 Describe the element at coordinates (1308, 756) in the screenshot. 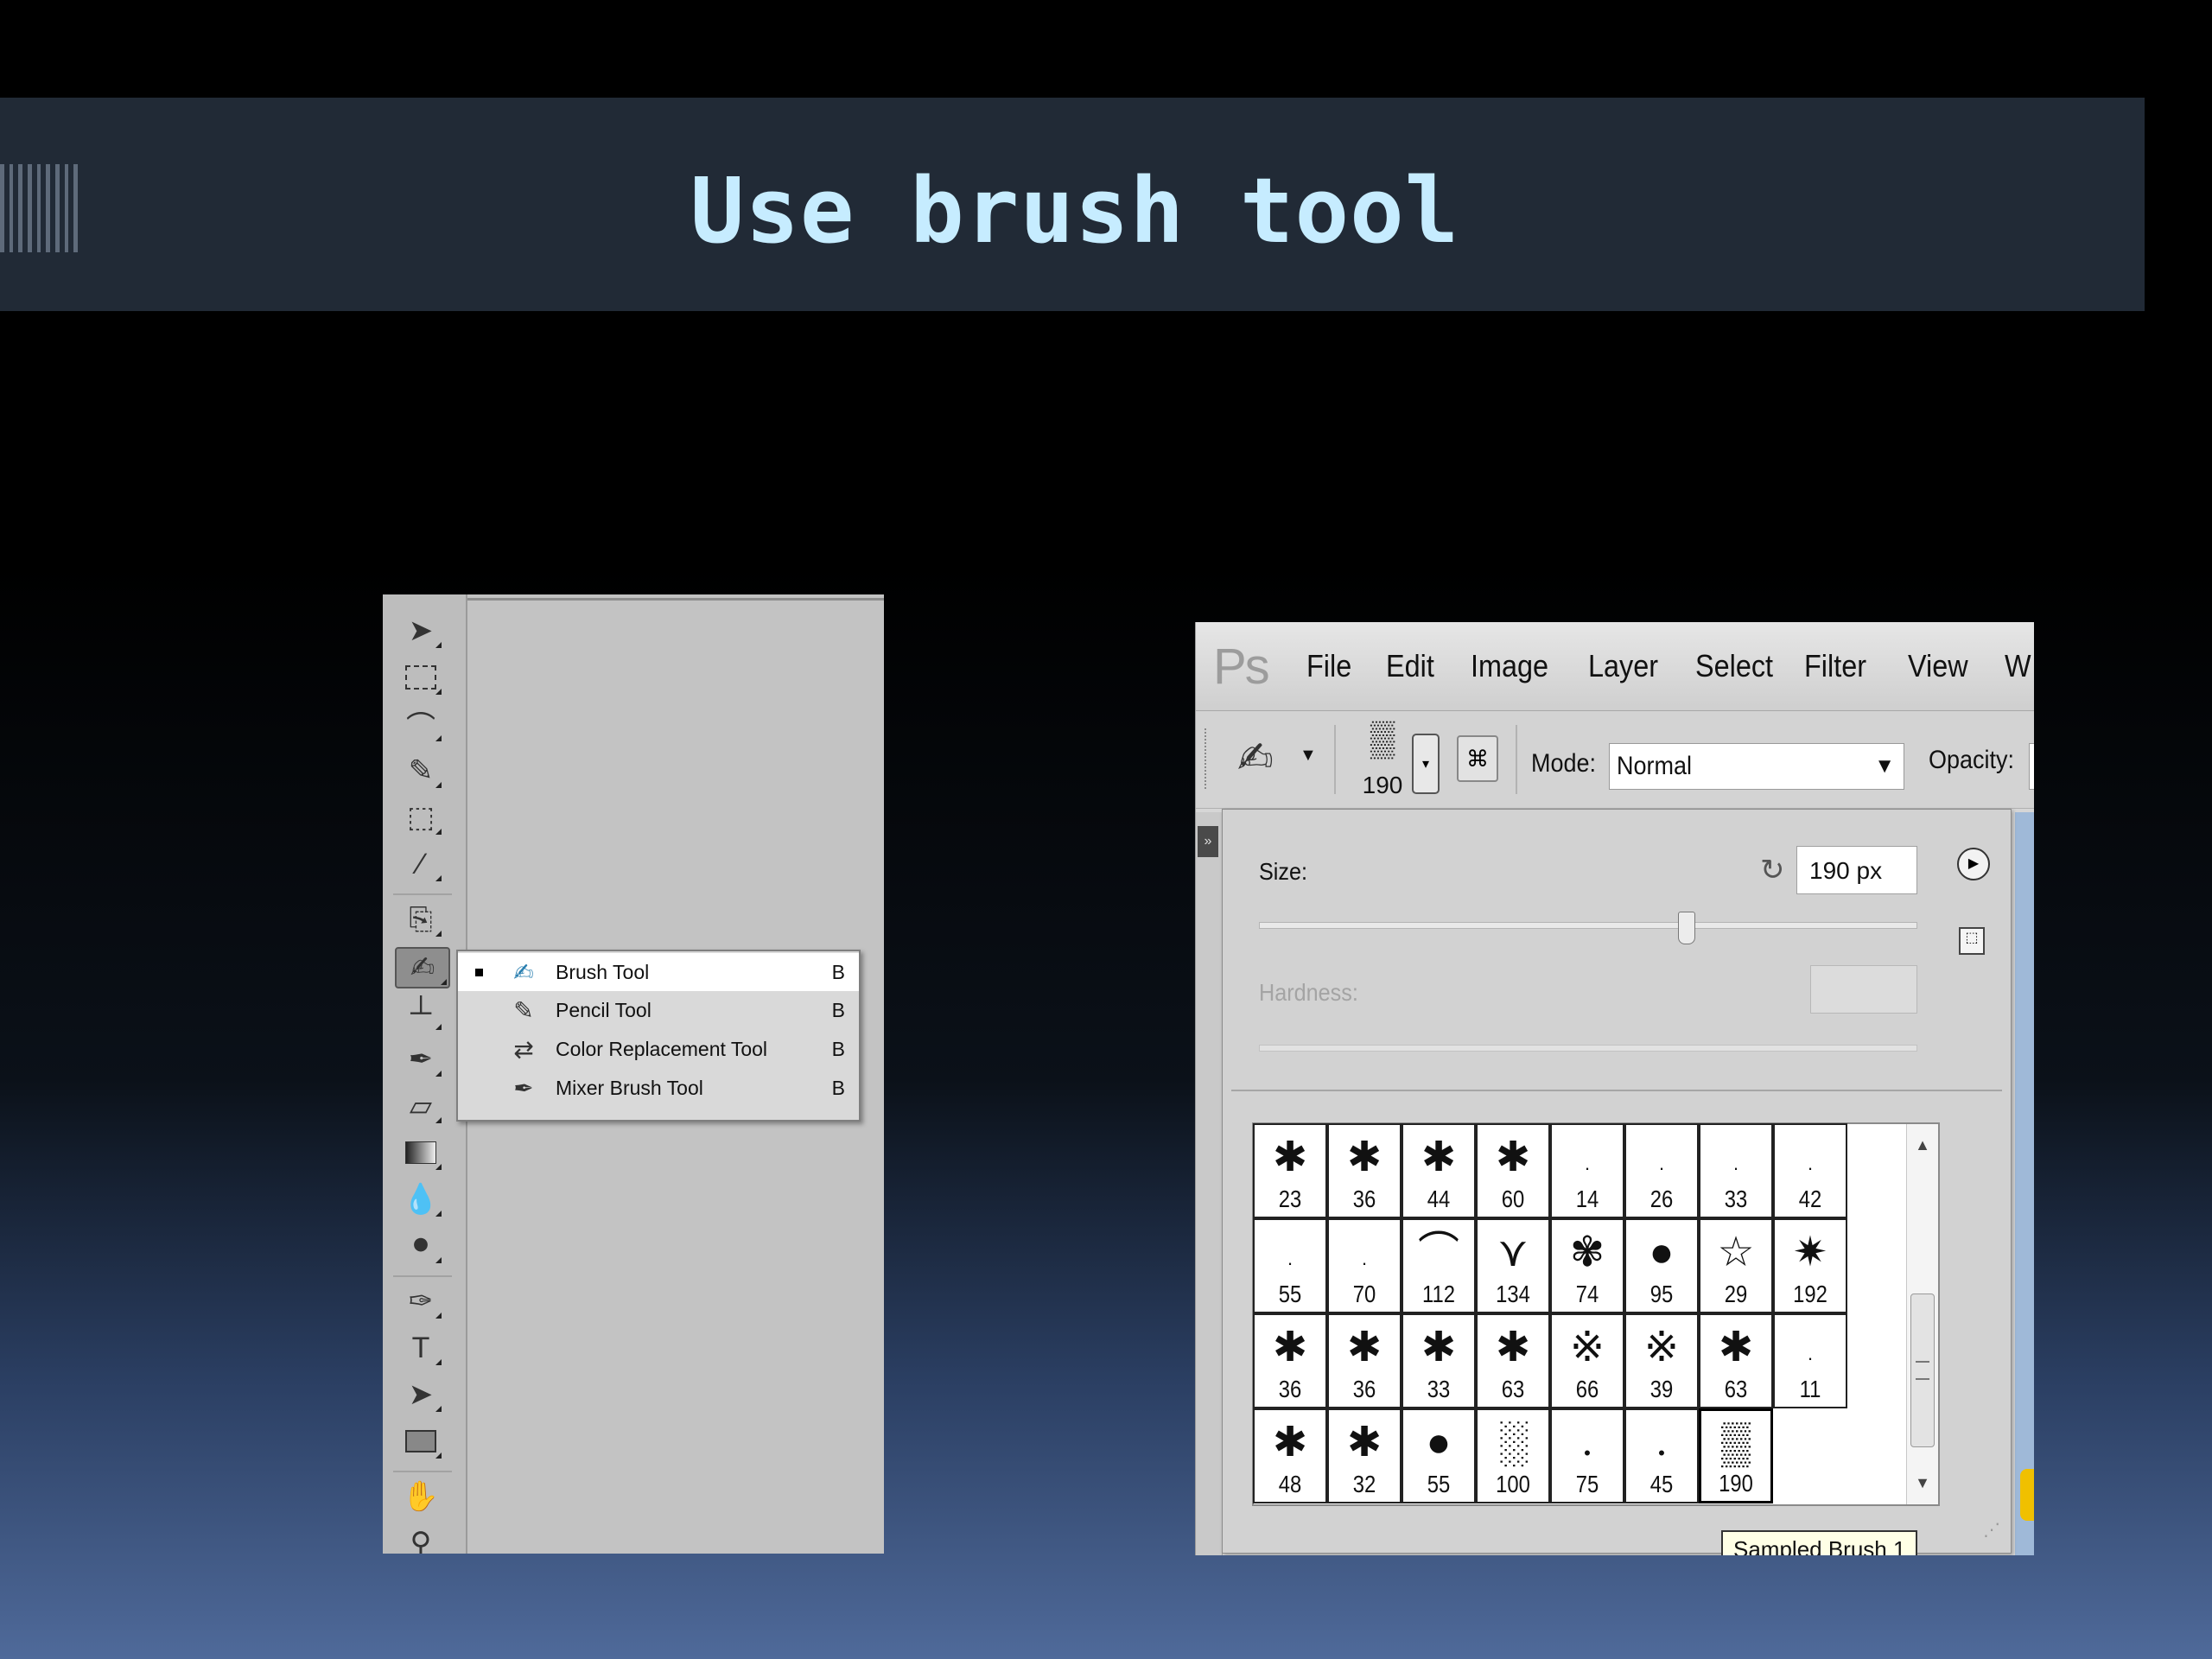

I see `preset-dropdown-icon: ▼` at that location.